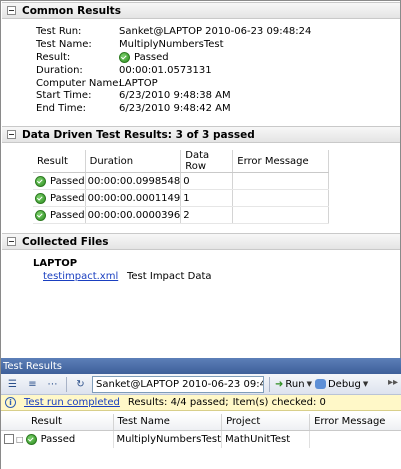  I want to click on debug-button: Debug ▼, so click(341, 384).